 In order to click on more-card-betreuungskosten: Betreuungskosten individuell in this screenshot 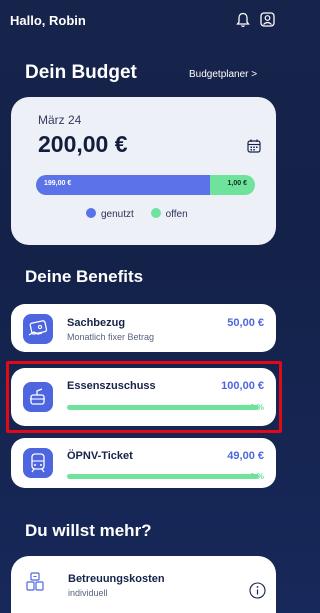, I will do `click(143, 584)`.